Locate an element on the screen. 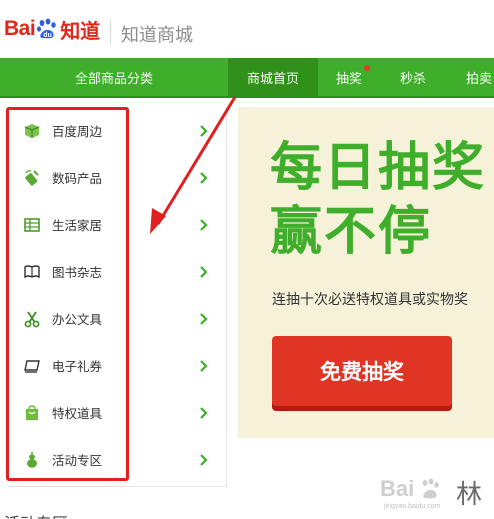 This screenshot has height=519, width=494. watermark-suffix: 林 is located at coordinates (469, 495).